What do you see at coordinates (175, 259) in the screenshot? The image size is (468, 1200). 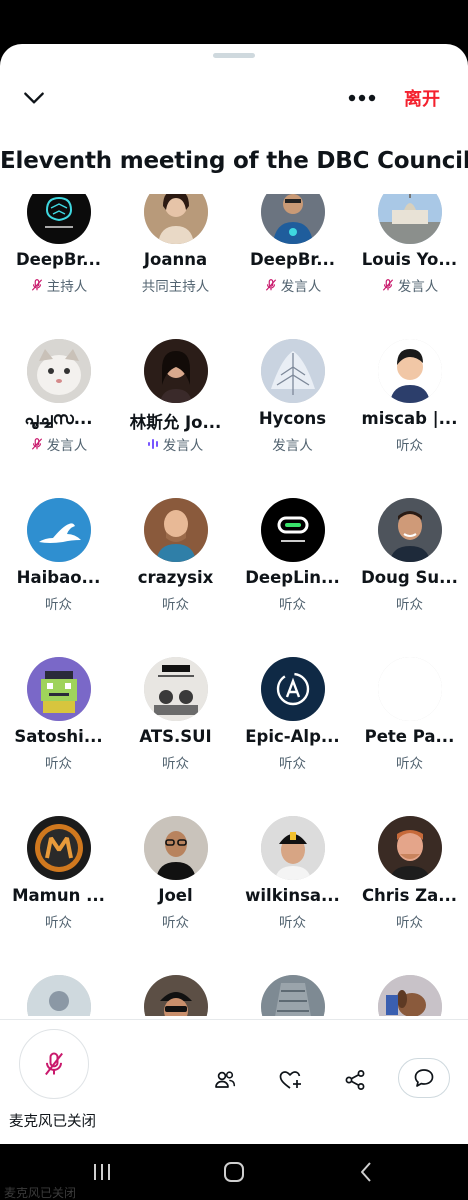 I see `participant-name: Joanna` at bounding box center [175, 259].